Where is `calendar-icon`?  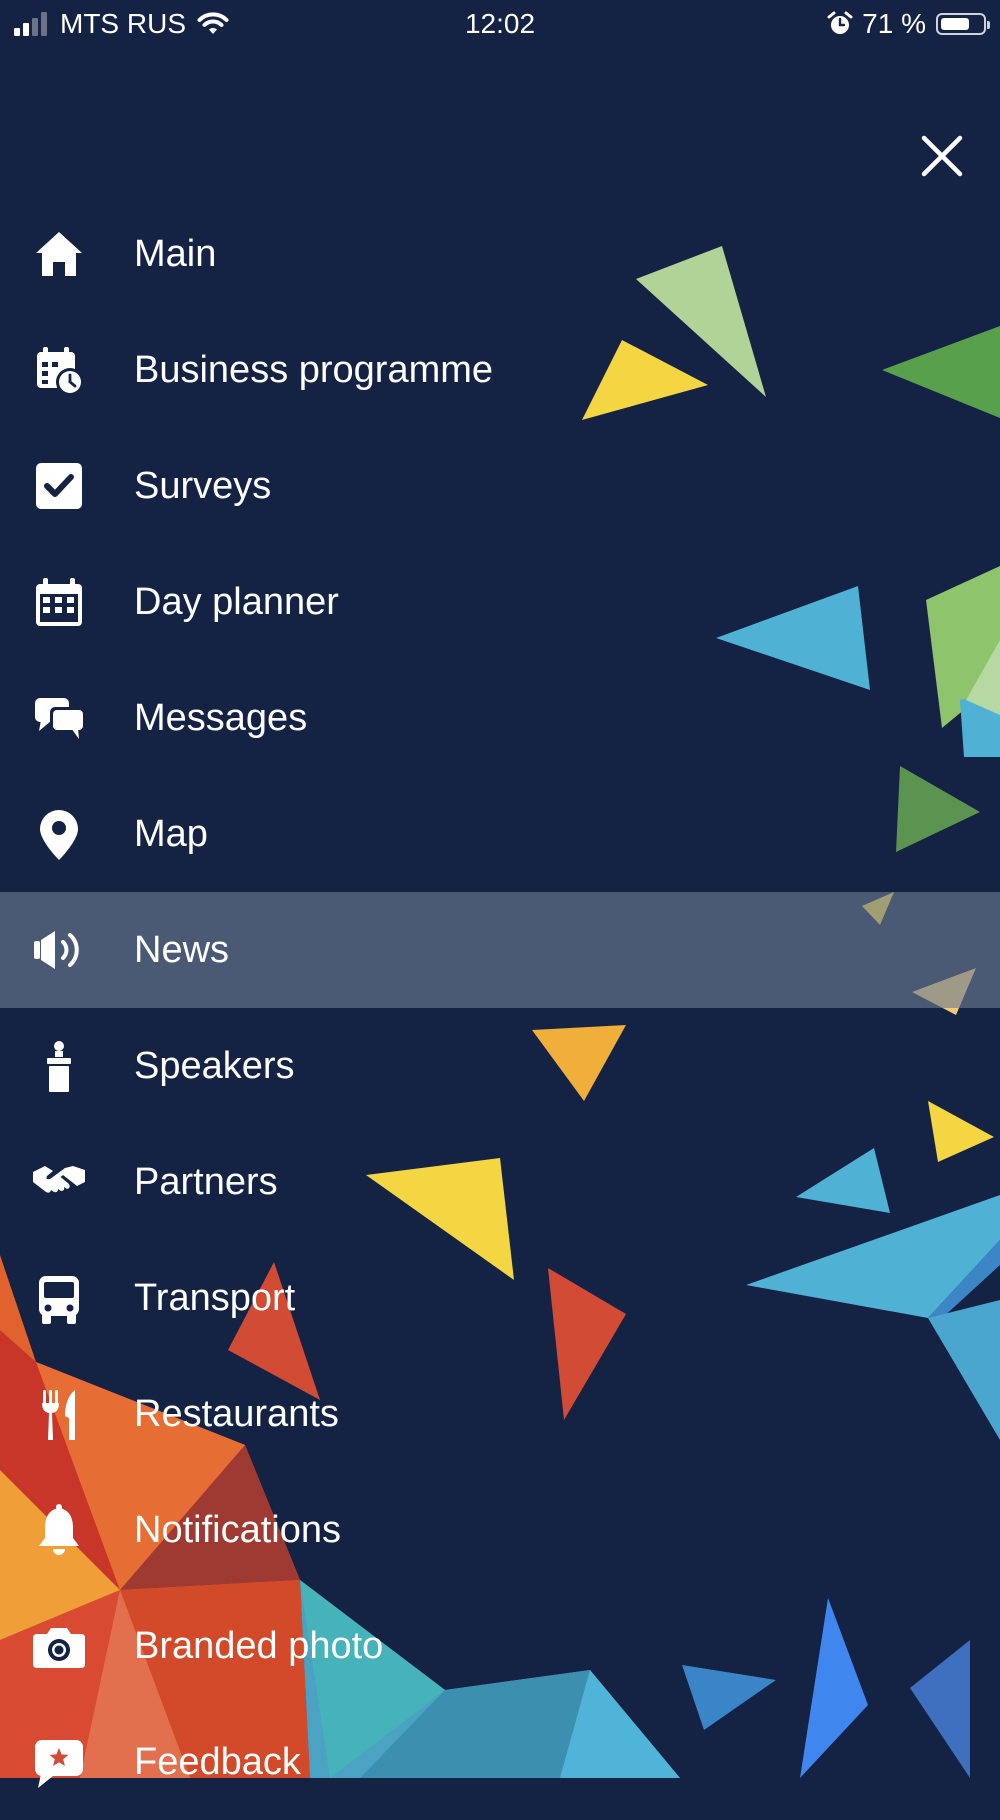 calendar-icon is located at coordinates (59, 602).